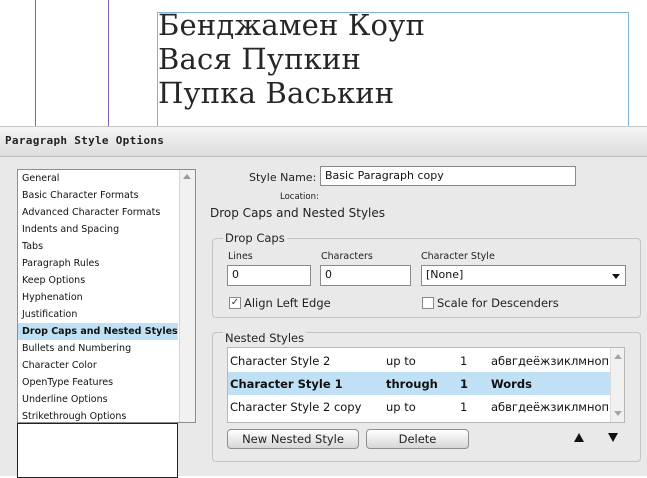  What do you see at coordinates (458, 256) in the screenshot?
I see `character-style-label: Character Style` at bounding box center [458, 256].